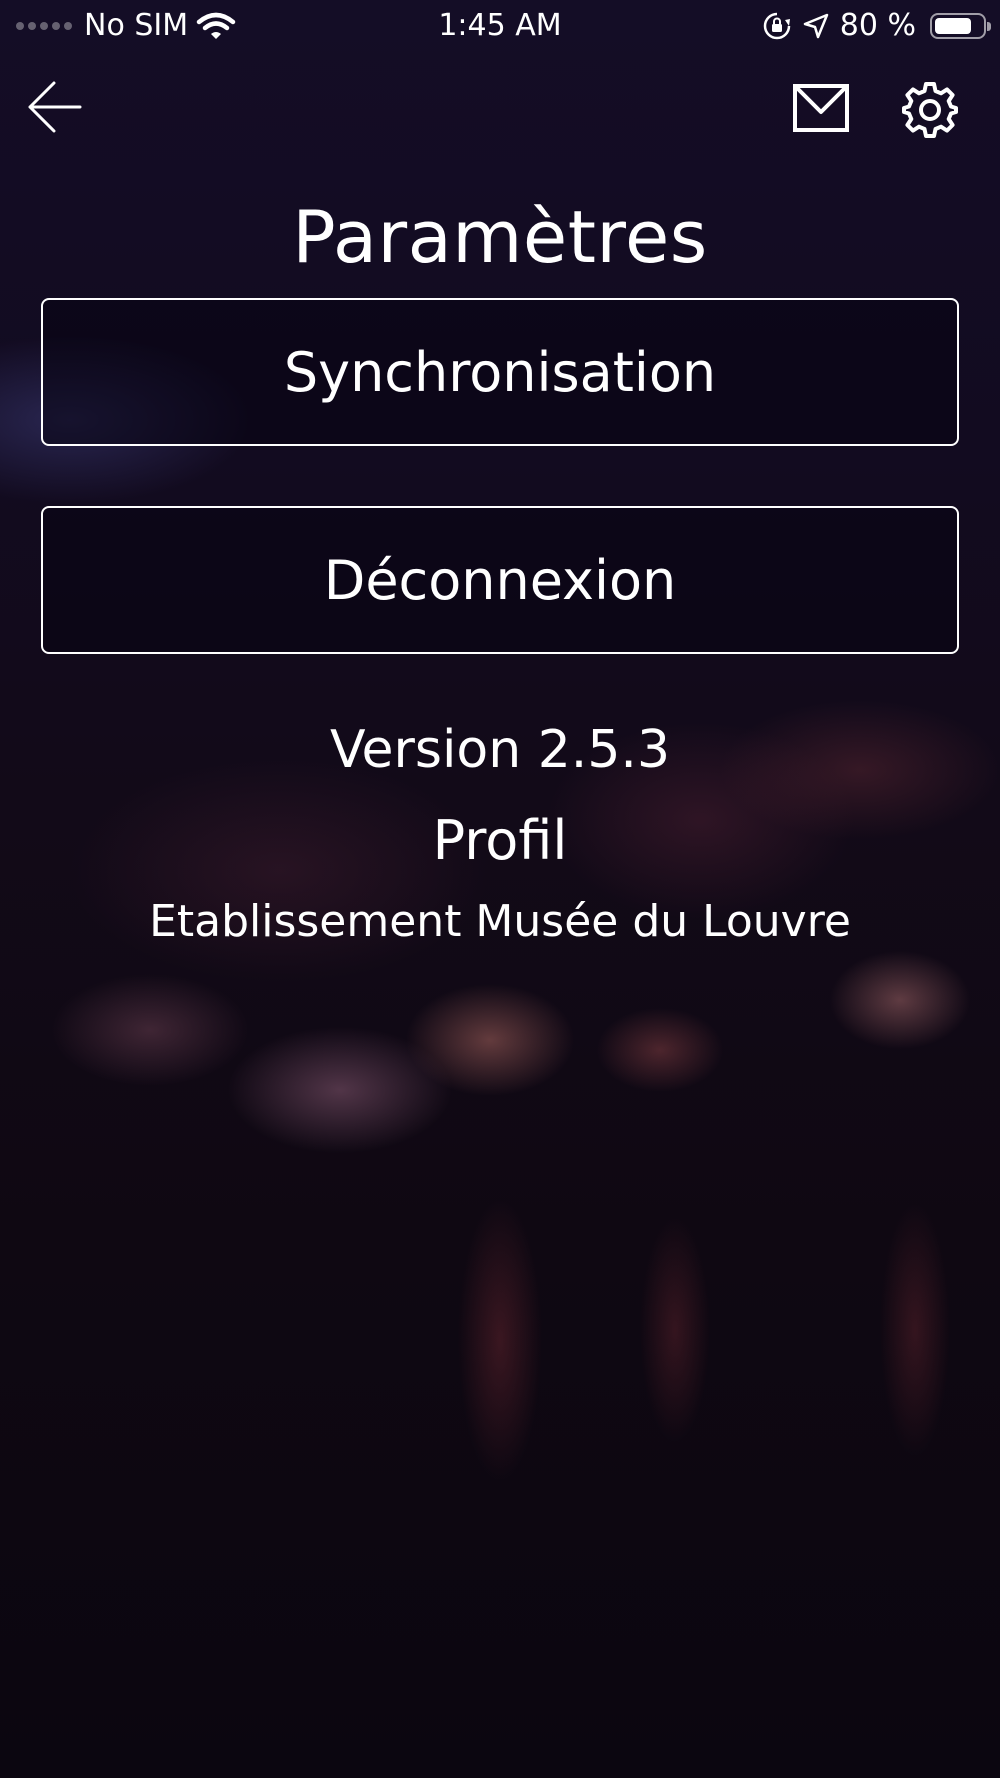  I want to click on envelope-icon, so click(821, 108).